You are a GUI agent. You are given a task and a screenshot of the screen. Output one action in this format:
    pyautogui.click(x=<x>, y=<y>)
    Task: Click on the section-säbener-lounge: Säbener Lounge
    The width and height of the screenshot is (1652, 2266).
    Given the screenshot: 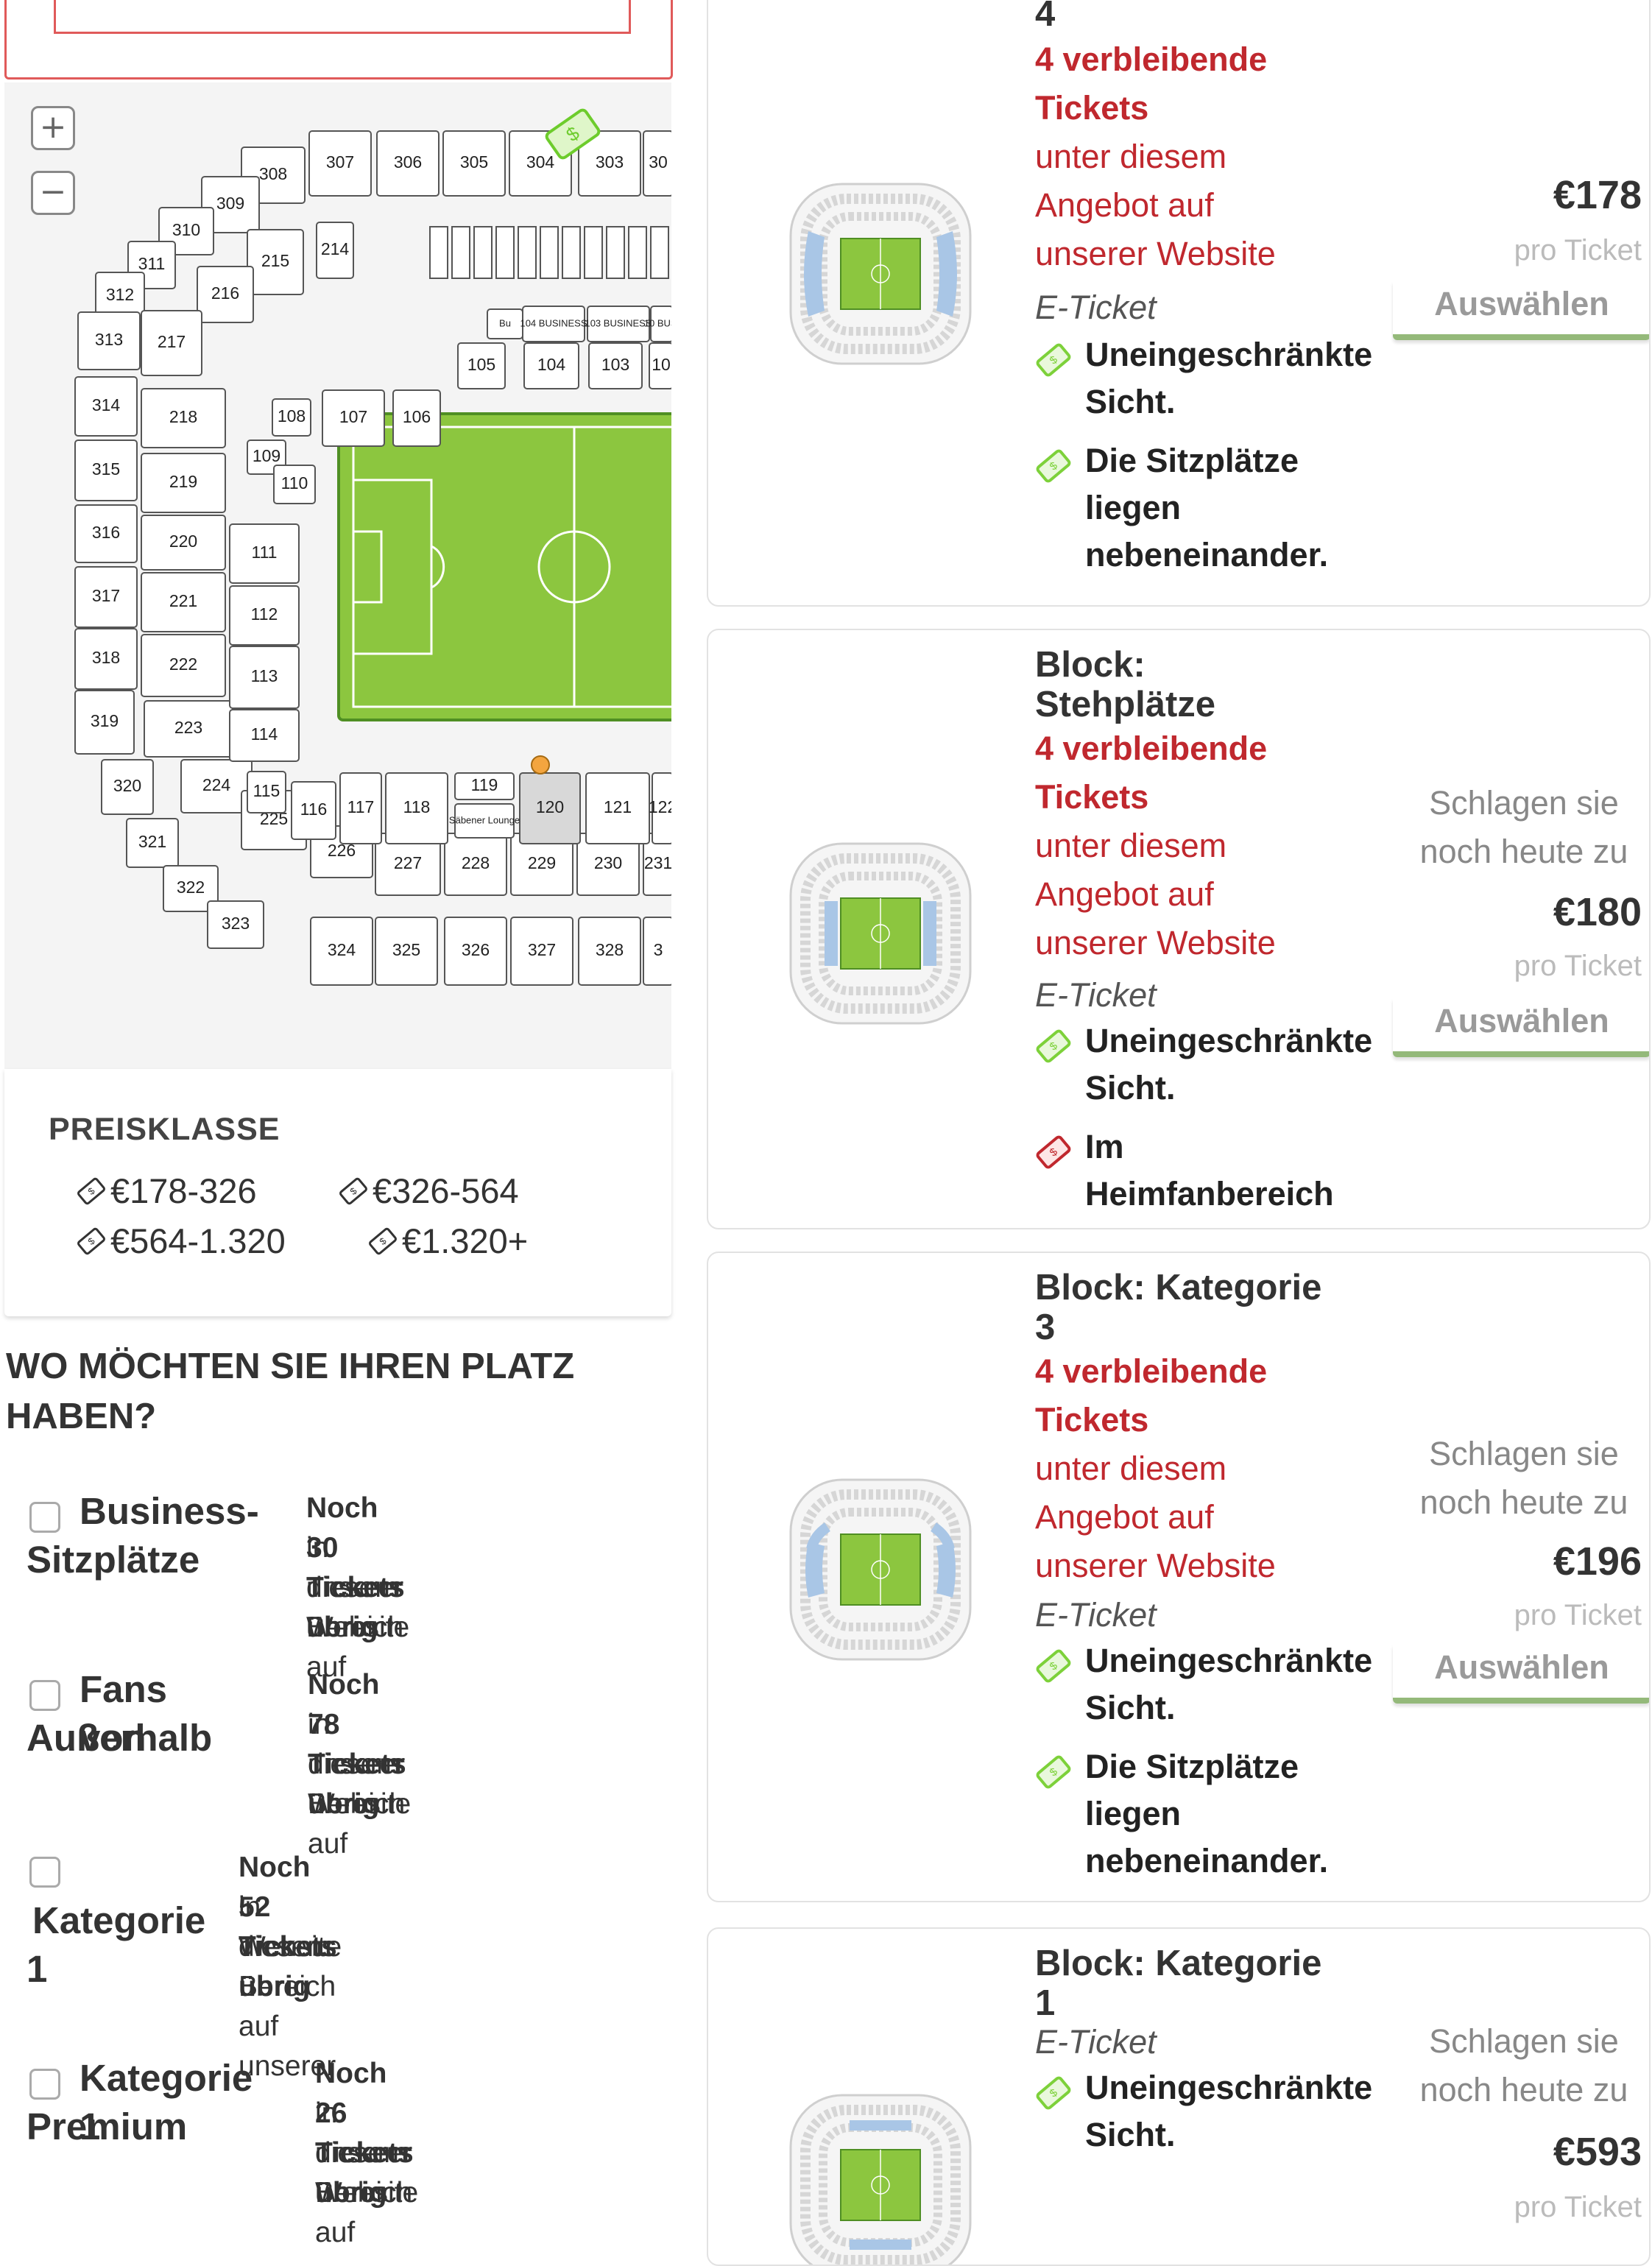 What is the action you would take?
    pyautogui.click(x=484, y=821)
    